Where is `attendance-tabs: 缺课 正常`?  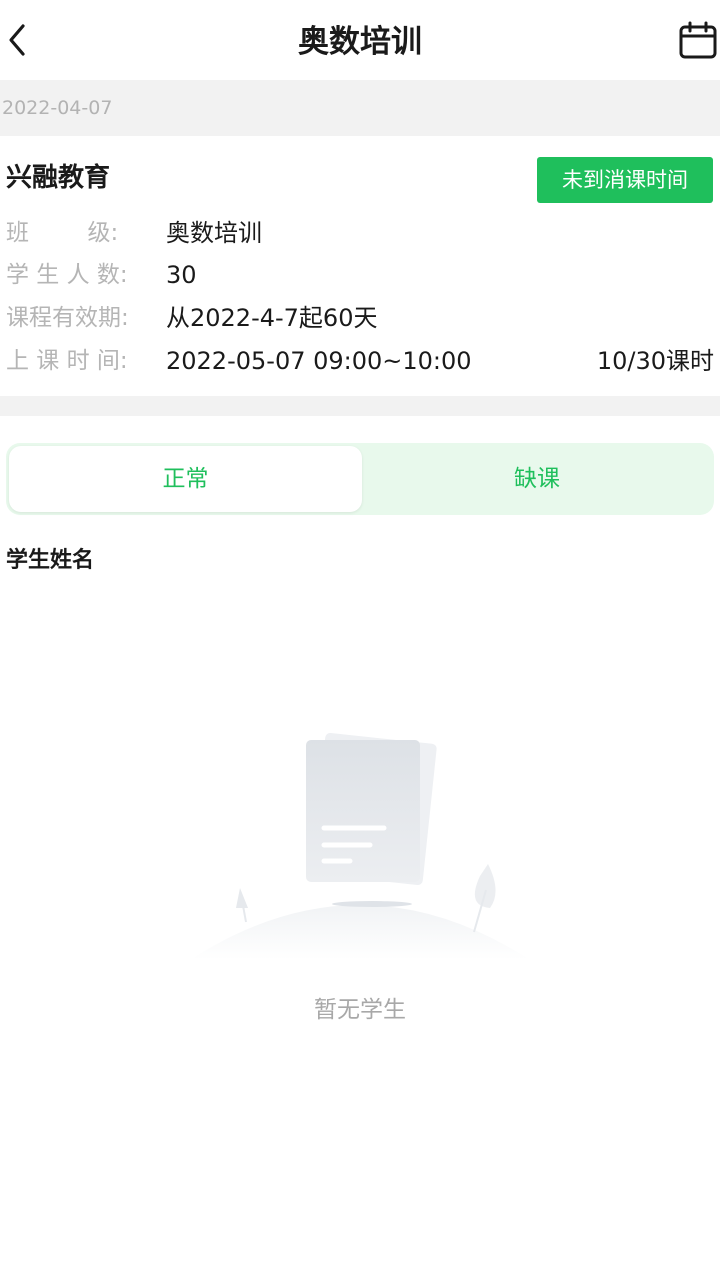 attendance-tabs: 缺课 正常 is located at coordinates (360, 479).